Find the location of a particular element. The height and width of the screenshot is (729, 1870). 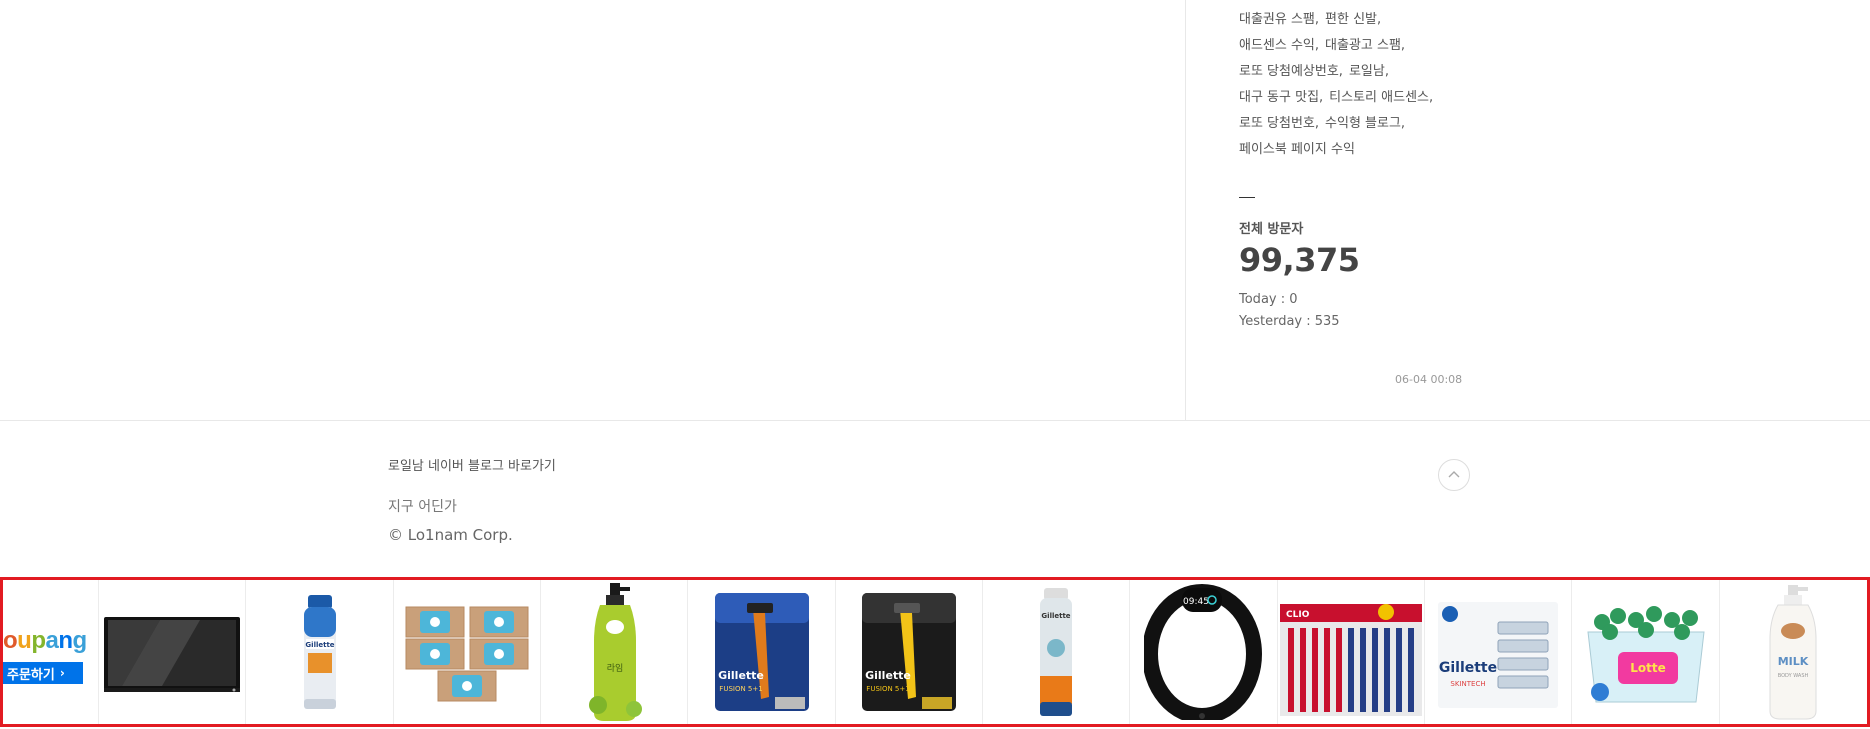

svg-text: Lotte is located at coordinates (1648, 668).